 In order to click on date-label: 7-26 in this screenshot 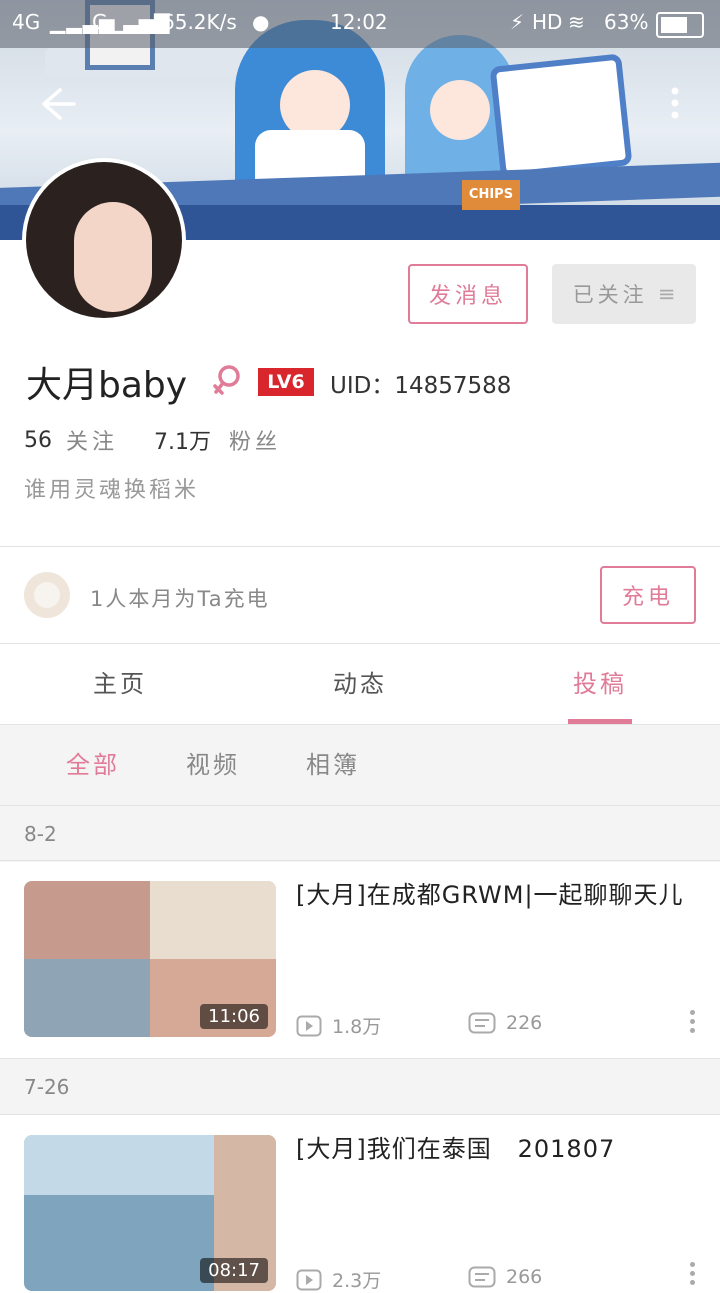, I will do `click(47, 1087)`.